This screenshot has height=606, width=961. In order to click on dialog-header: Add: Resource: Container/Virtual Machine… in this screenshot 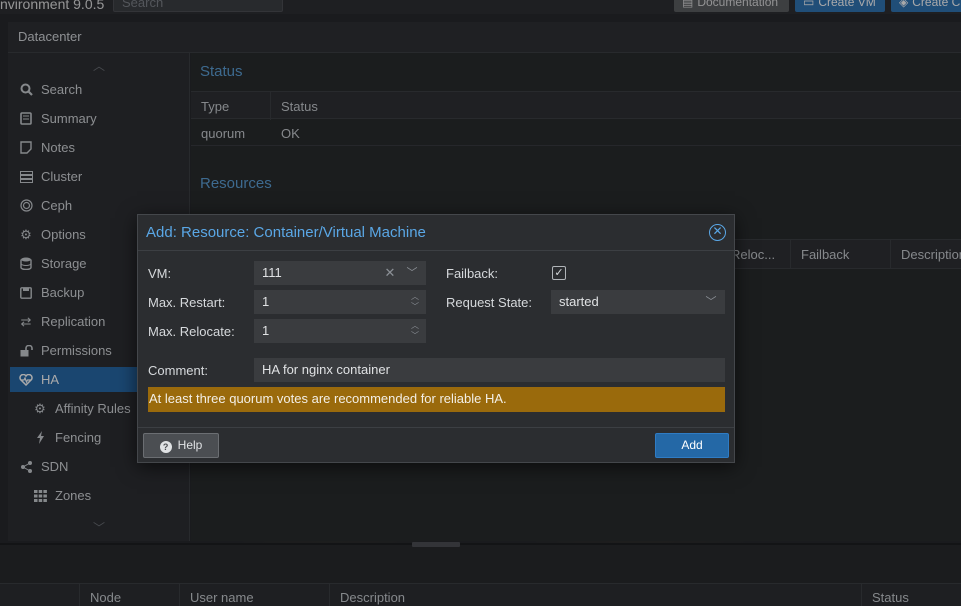, I will do `click(436, 233)`.